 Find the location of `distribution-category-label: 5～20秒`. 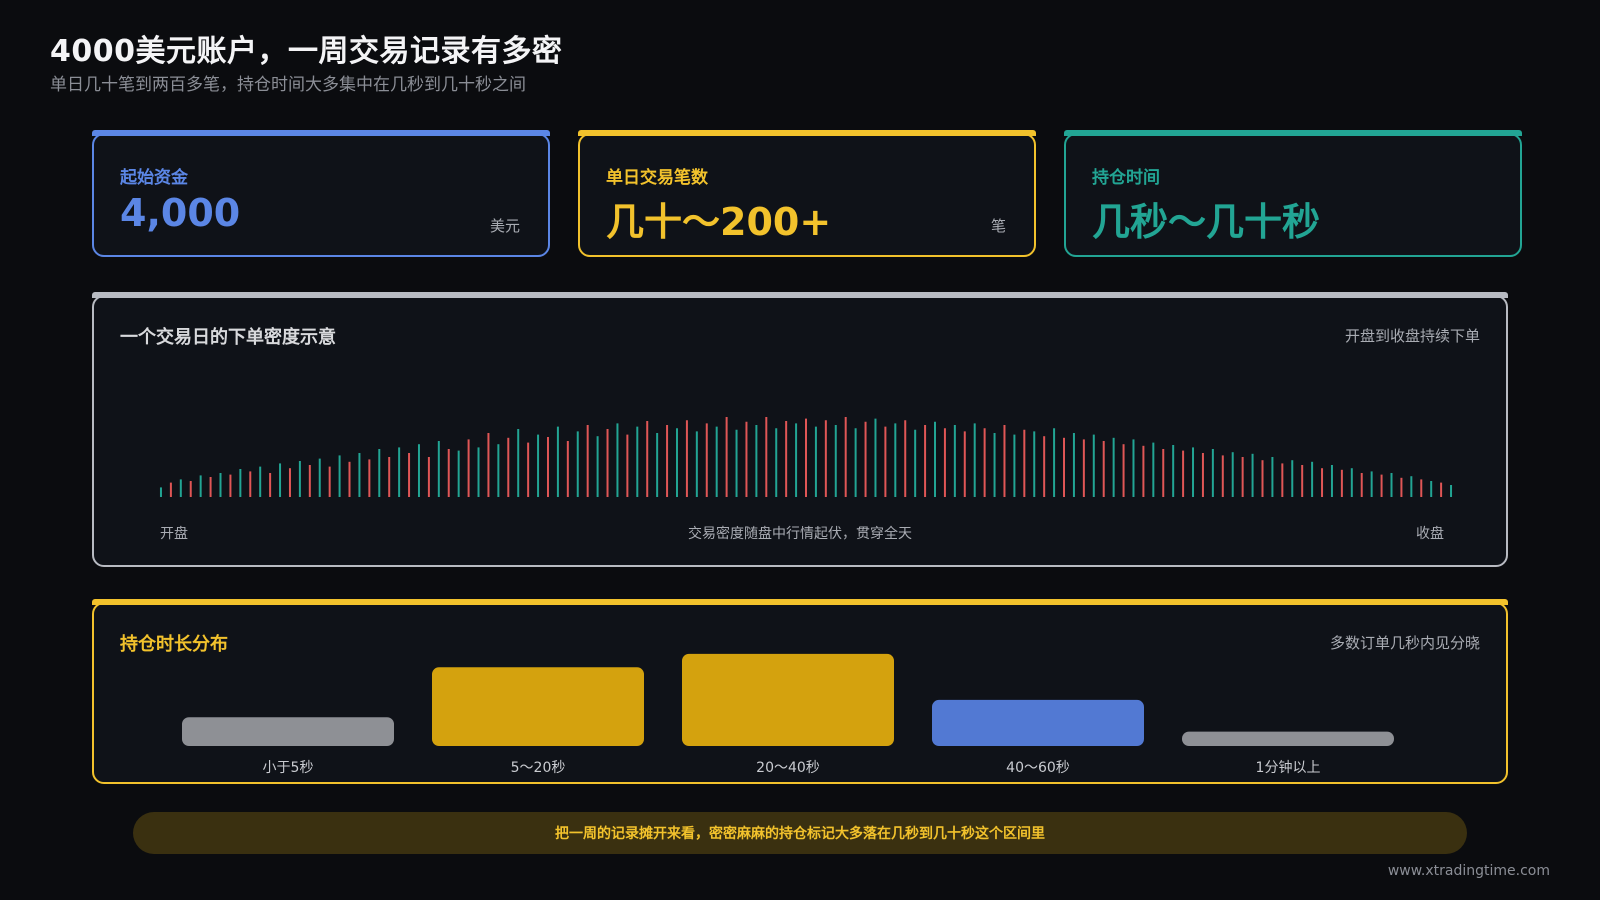

distribution-category-label: 5～20秒 is located at coordinates (538, 768).